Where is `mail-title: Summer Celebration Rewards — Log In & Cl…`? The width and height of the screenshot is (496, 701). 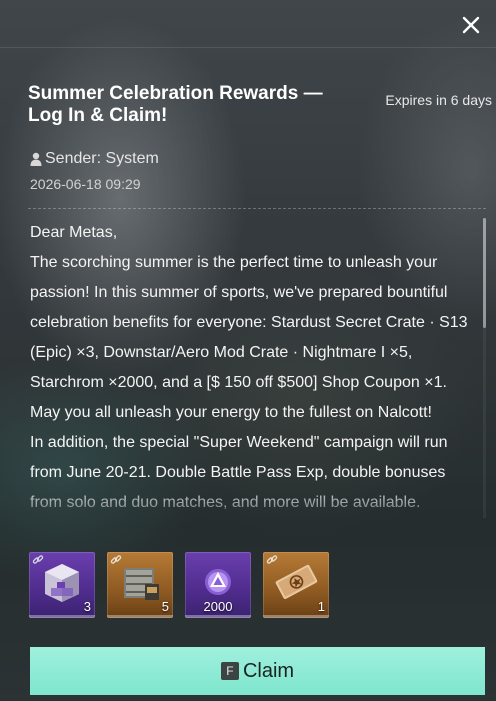
mail-title: Summer Celebration Rewards — Log In & Cl… is located at coordinates (175, 104).